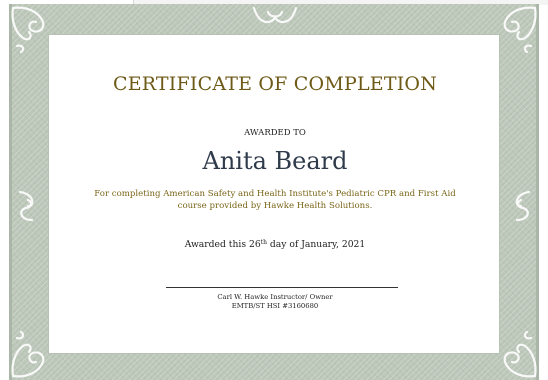 This screenshot has width=548, height=380. I want to click on award-date-prefix: Awarded this 26, so click(222, 244).